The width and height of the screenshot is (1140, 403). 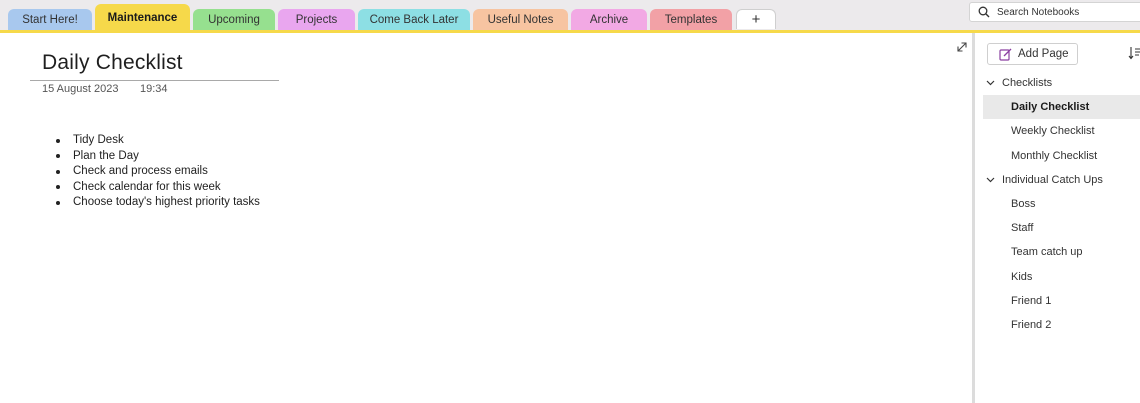 I want to click on add-section-button: +, so click(x=756, y=19).